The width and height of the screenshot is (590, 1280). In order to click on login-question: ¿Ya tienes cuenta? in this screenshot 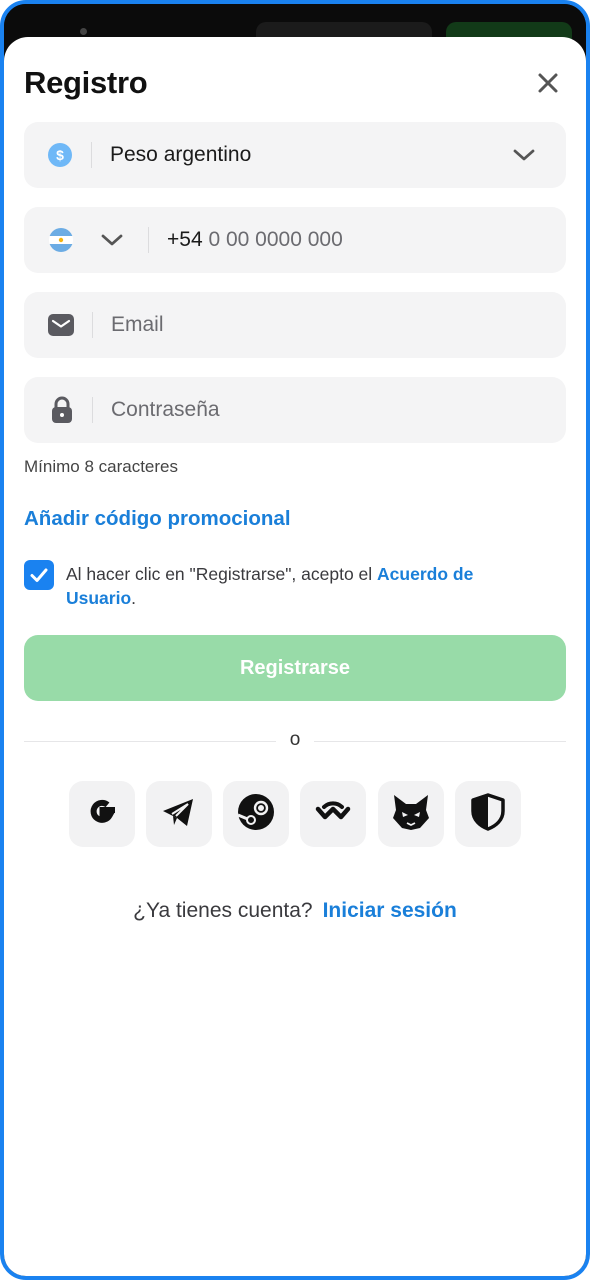, I will do `click(223, 910)`.